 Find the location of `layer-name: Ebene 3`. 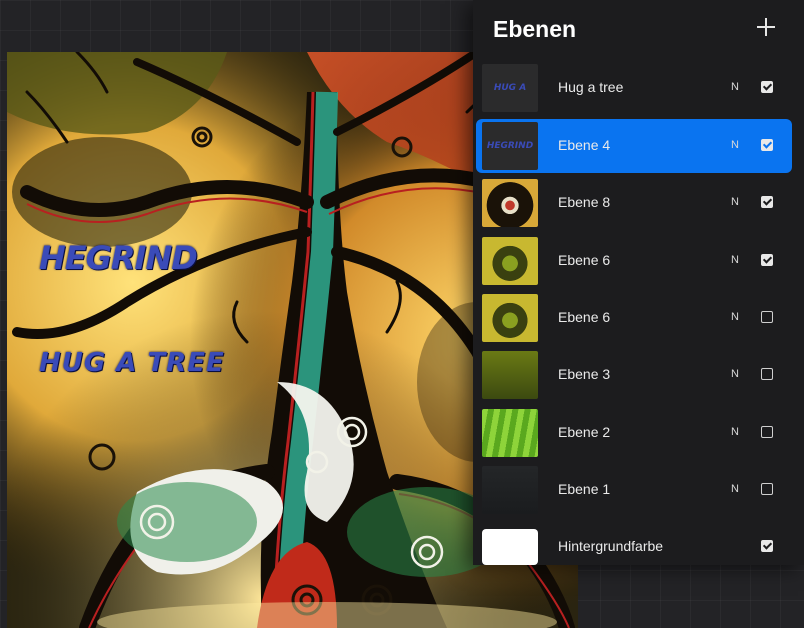

layer-name: Ebene 3 is located at coordinates (584, 374).